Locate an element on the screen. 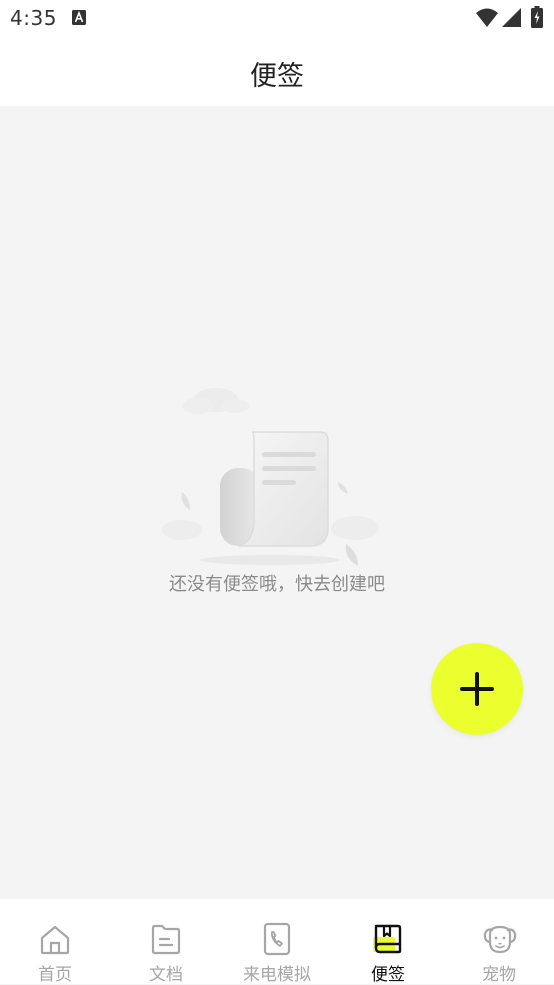  document-illustration-icon is located at coordinates (275, 477).